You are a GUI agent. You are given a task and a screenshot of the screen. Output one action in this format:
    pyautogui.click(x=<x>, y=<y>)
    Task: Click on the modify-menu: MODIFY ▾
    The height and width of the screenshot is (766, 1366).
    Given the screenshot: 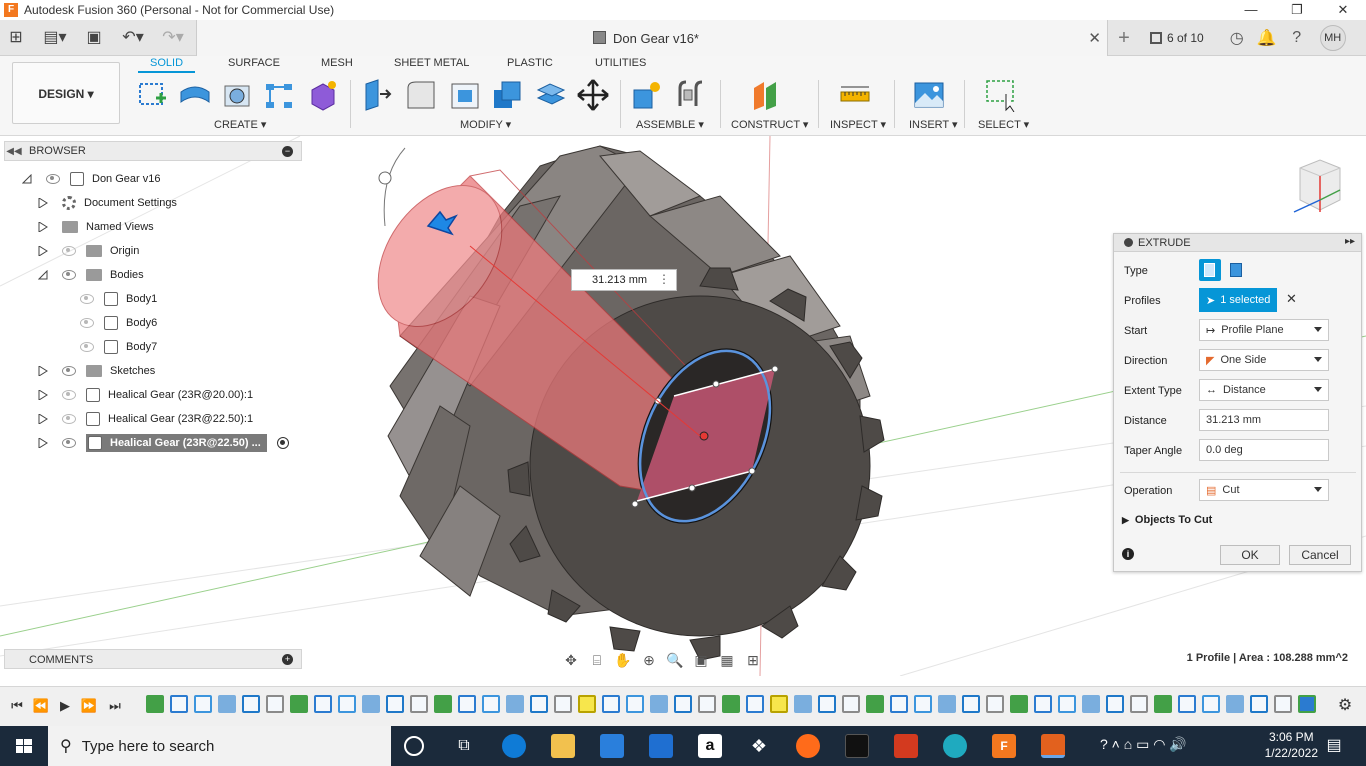 What is the action you would take?
    pyautogui.click(x=485, y=124)
    